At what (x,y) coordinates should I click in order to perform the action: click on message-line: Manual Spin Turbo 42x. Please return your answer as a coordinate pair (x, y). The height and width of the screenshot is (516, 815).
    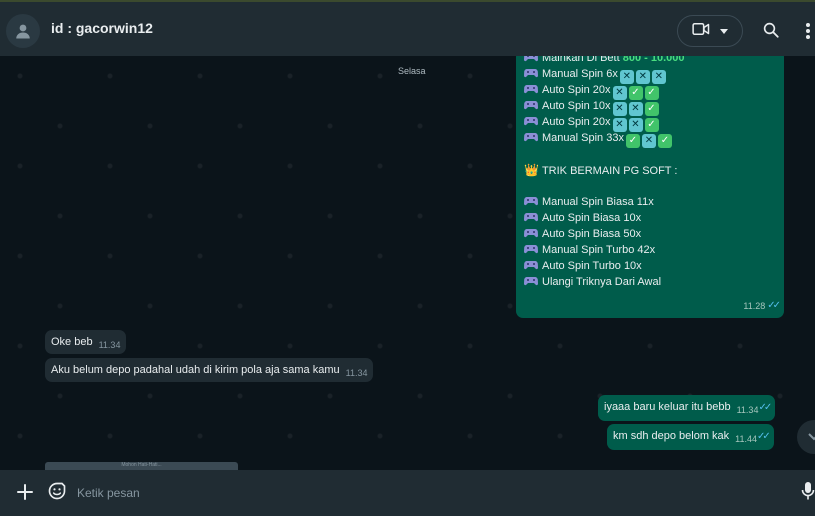
    Looking at the image, I should click on (649, 250).